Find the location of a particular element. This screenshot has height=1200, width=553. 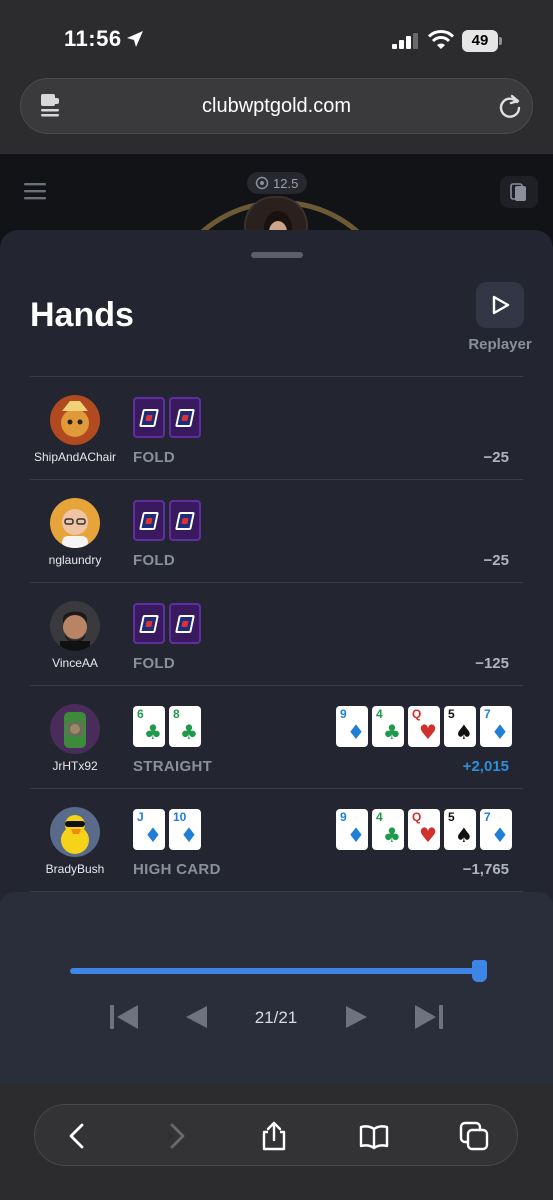

player-name: JrHTx92 is located at coordinates (75, 766).